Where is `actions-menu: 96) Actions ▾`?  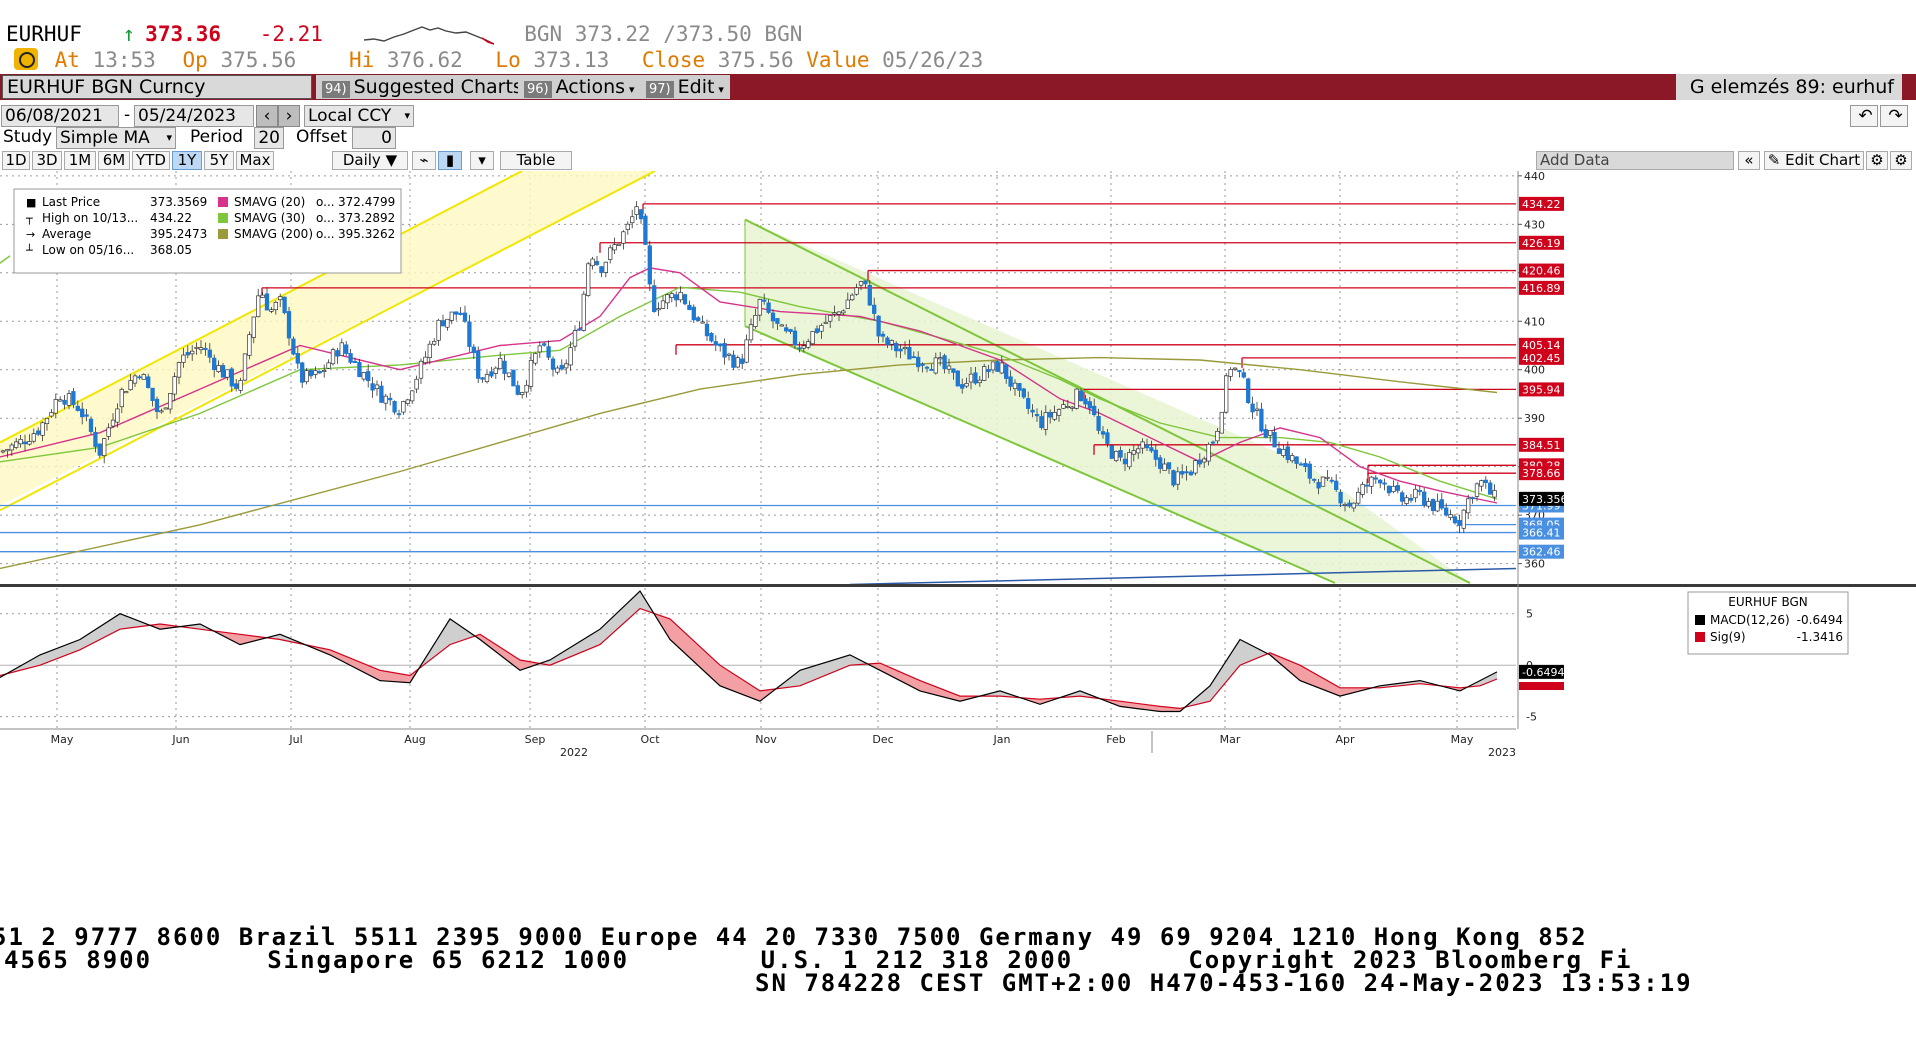 actions-menu: 96) Actions ▾ is located at coordinates (579, 87).